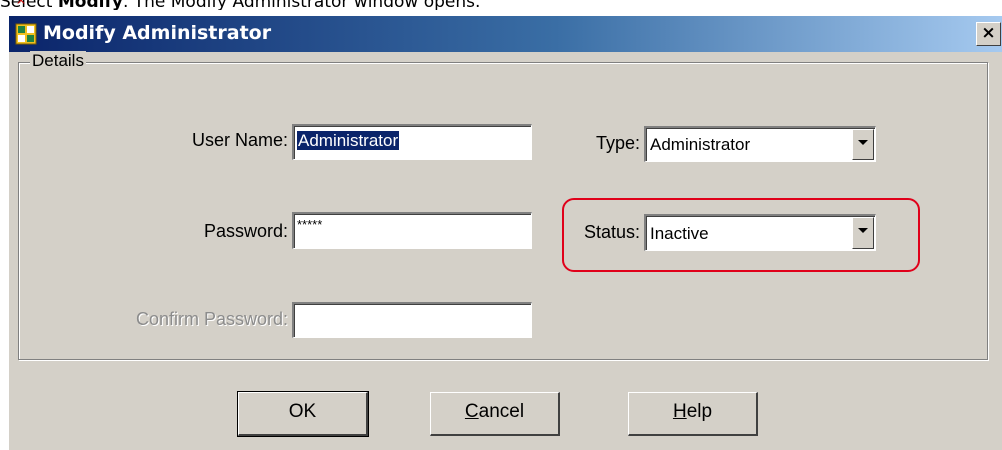  I want to click on password-label: Password:, so click(245, 231).